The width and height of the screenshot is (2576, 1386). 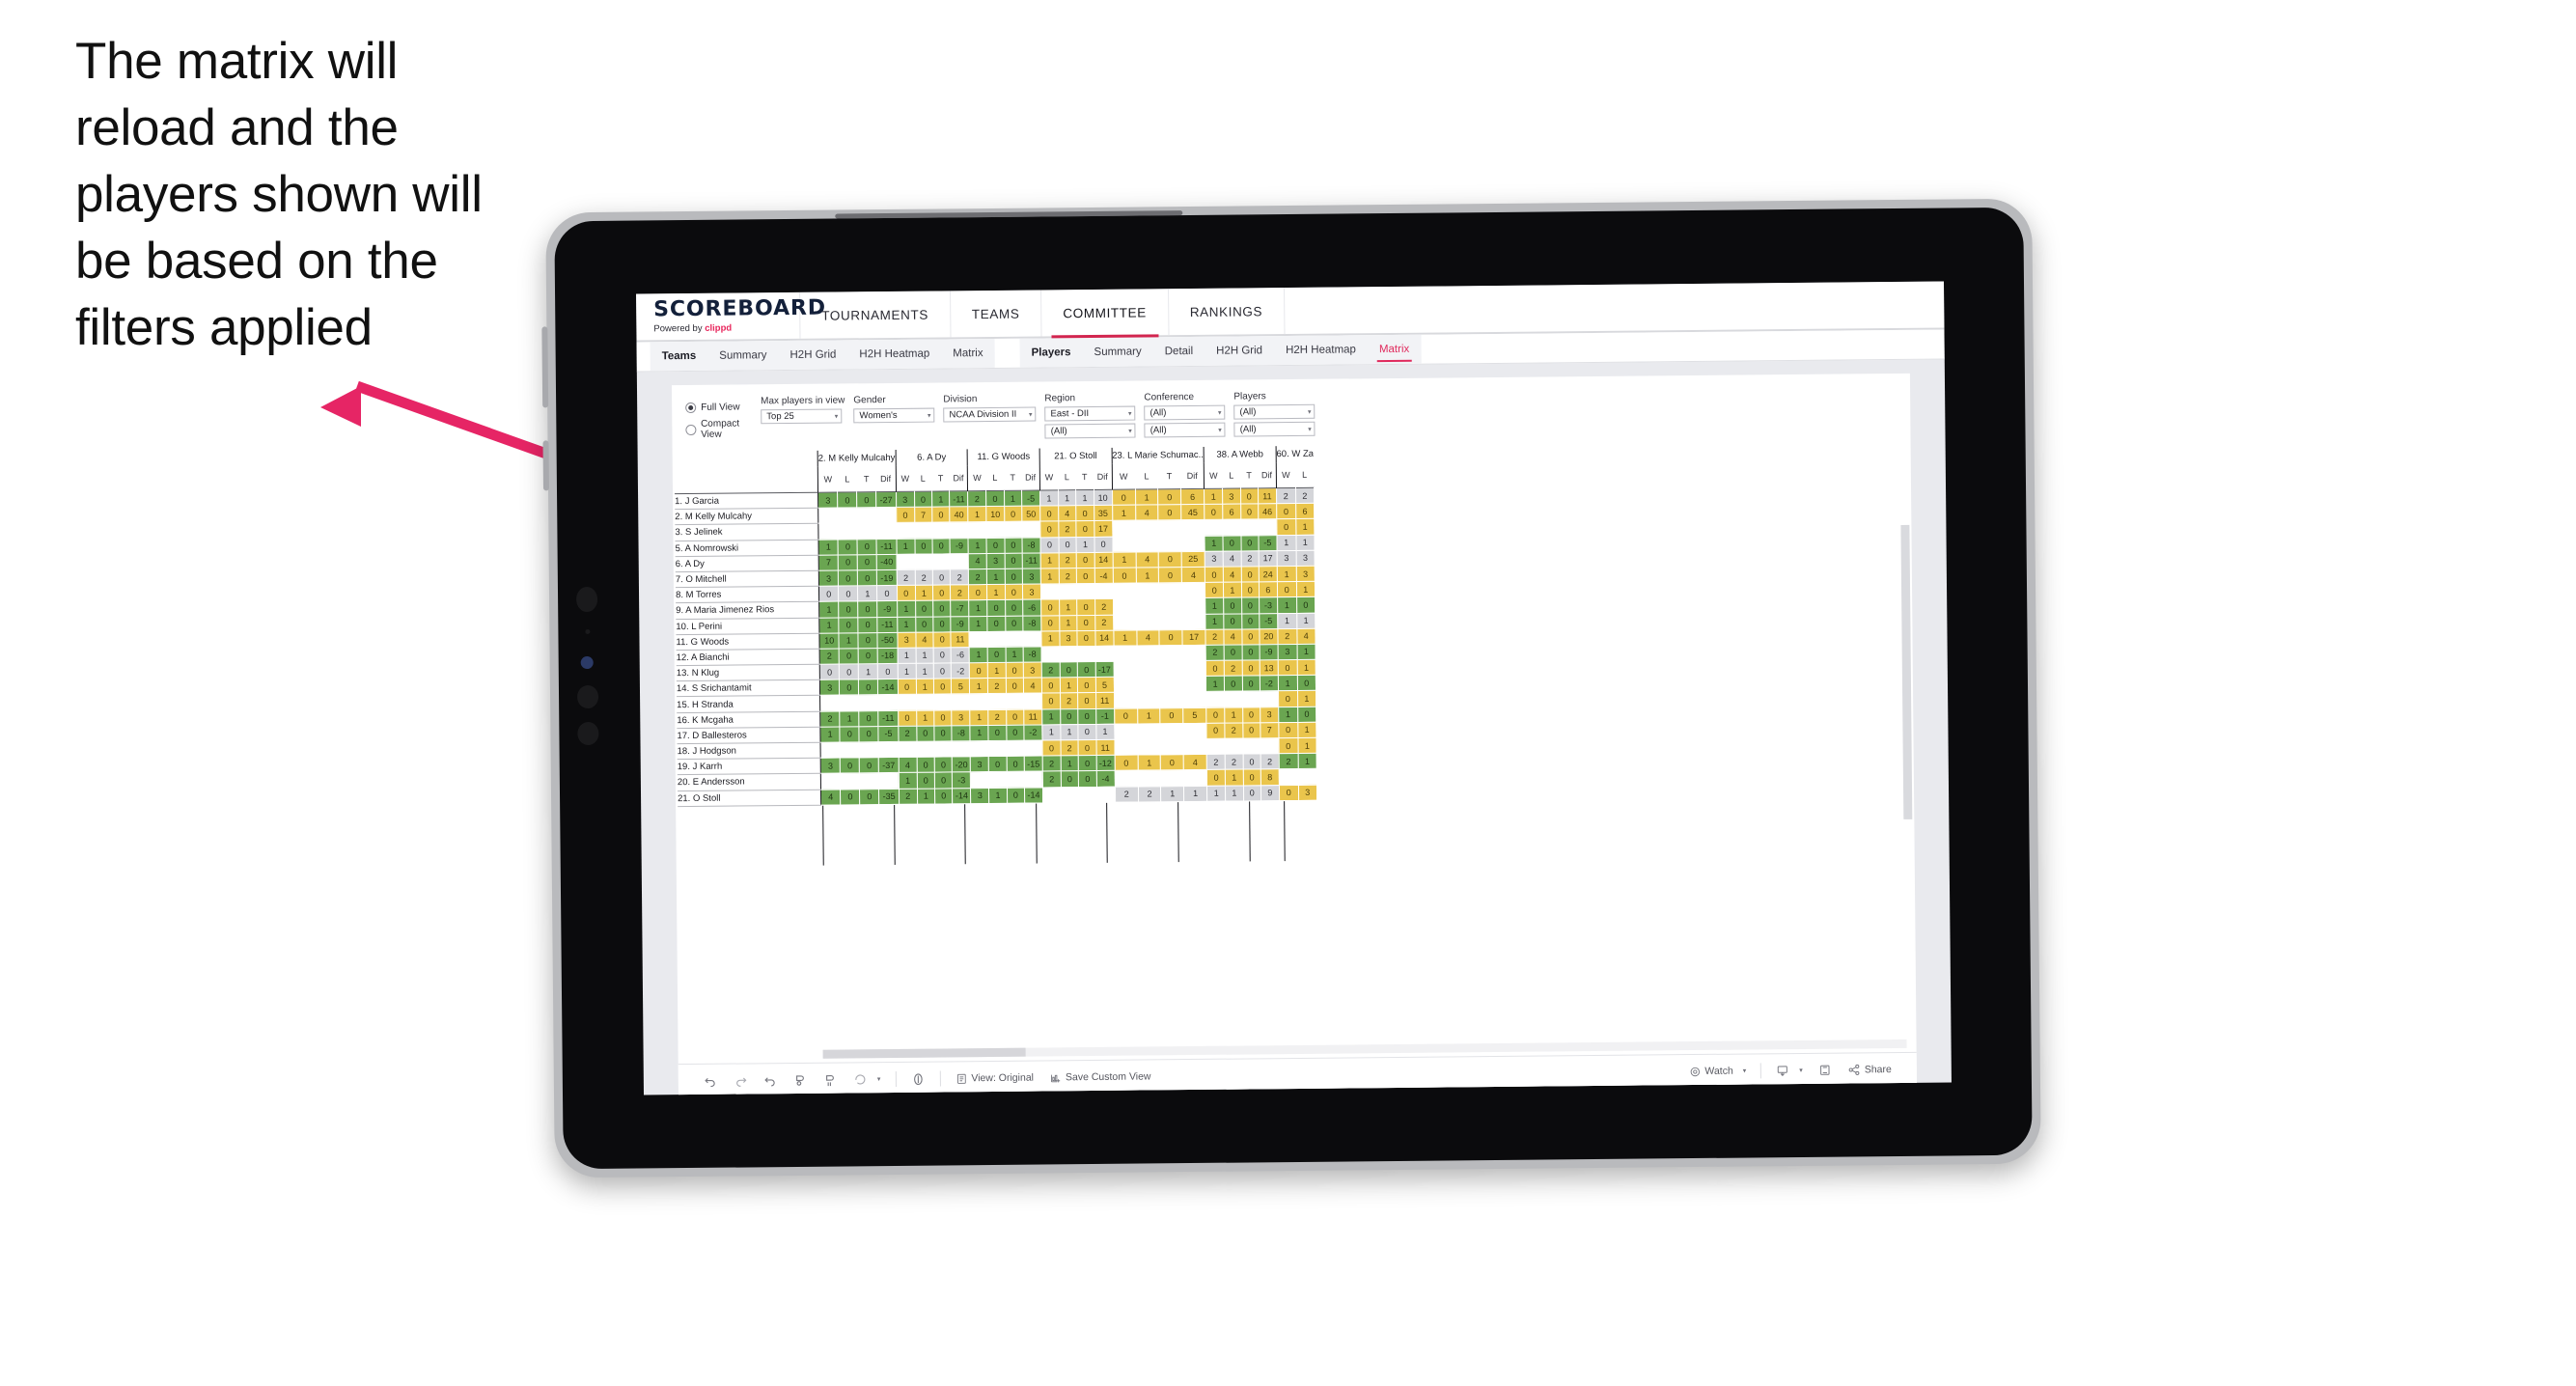 What do you see at coordinates (741, 1081) in the screenshot?
I see `redo-button` at bounding box center [741, 1081].